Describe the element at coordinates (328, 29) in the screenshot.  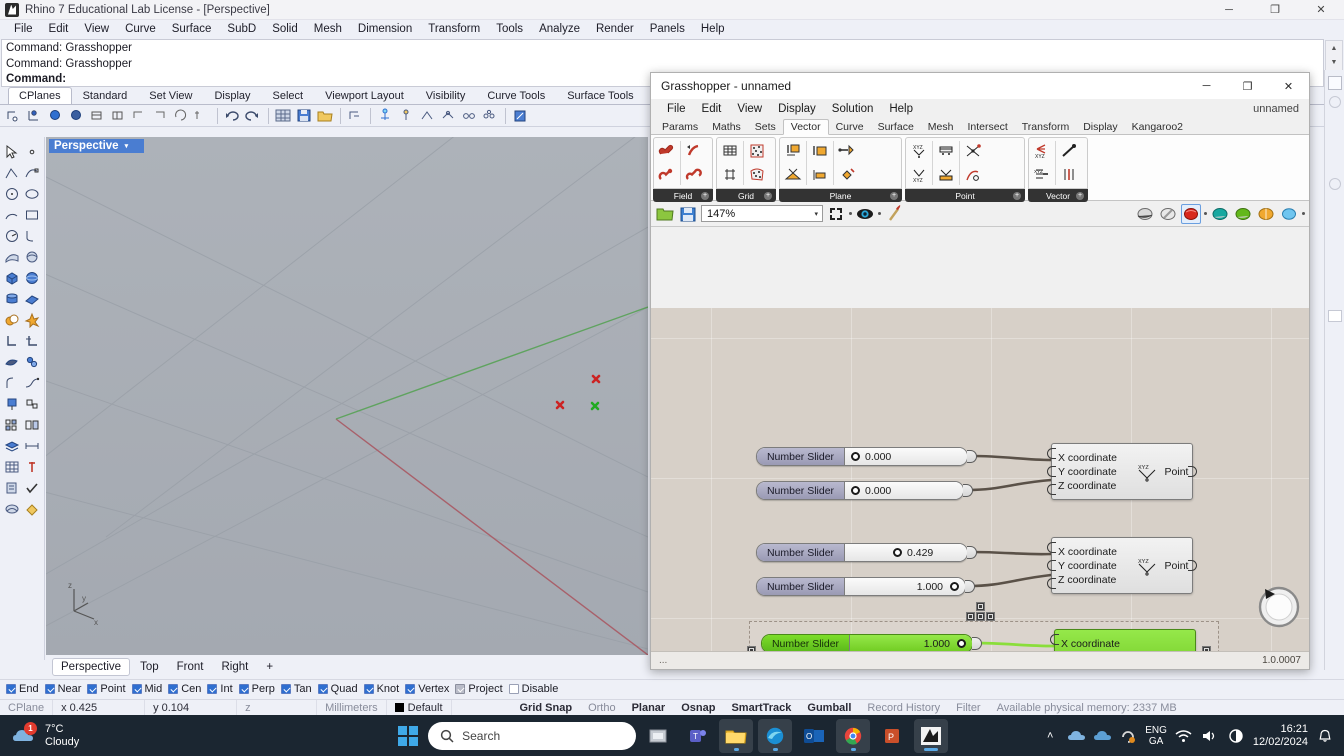
I see `rhino-menu-mesh: Mesh` at that location.